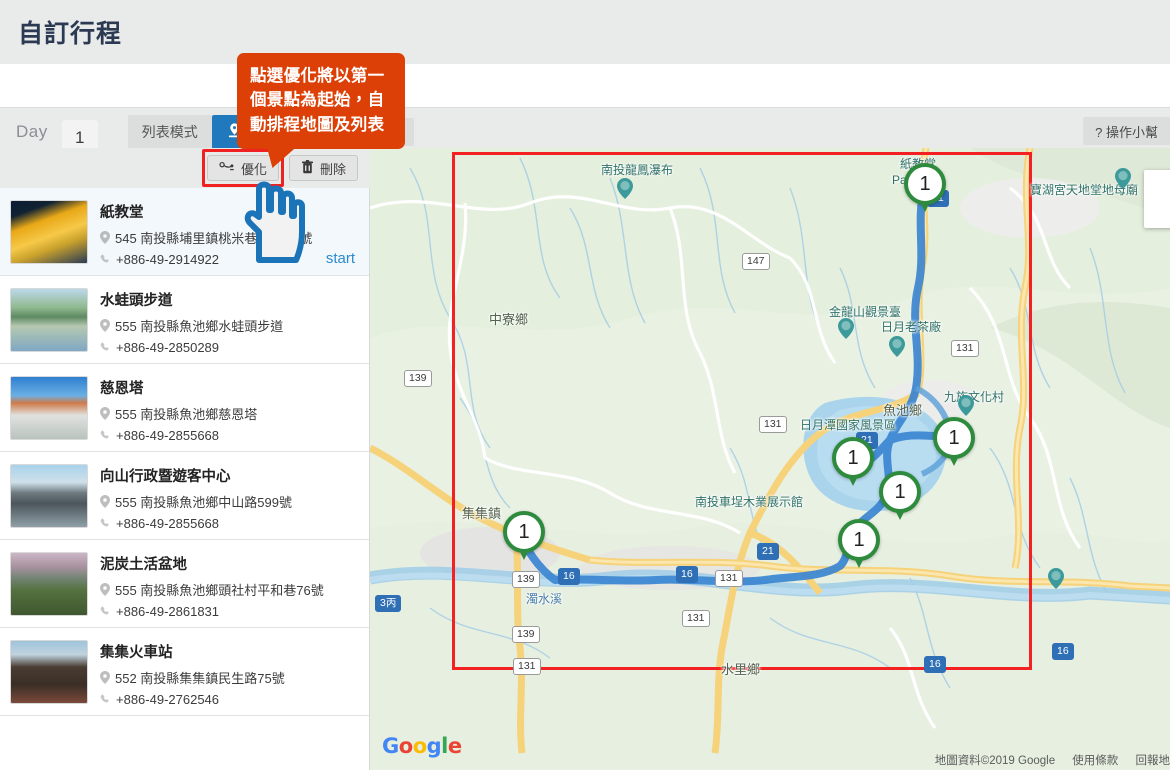 The width and height of the screenshot is (1170, 770). Describe the element at coordinates (332, 169) in the screenshot. I see `delete-label: 刪除` at that location.